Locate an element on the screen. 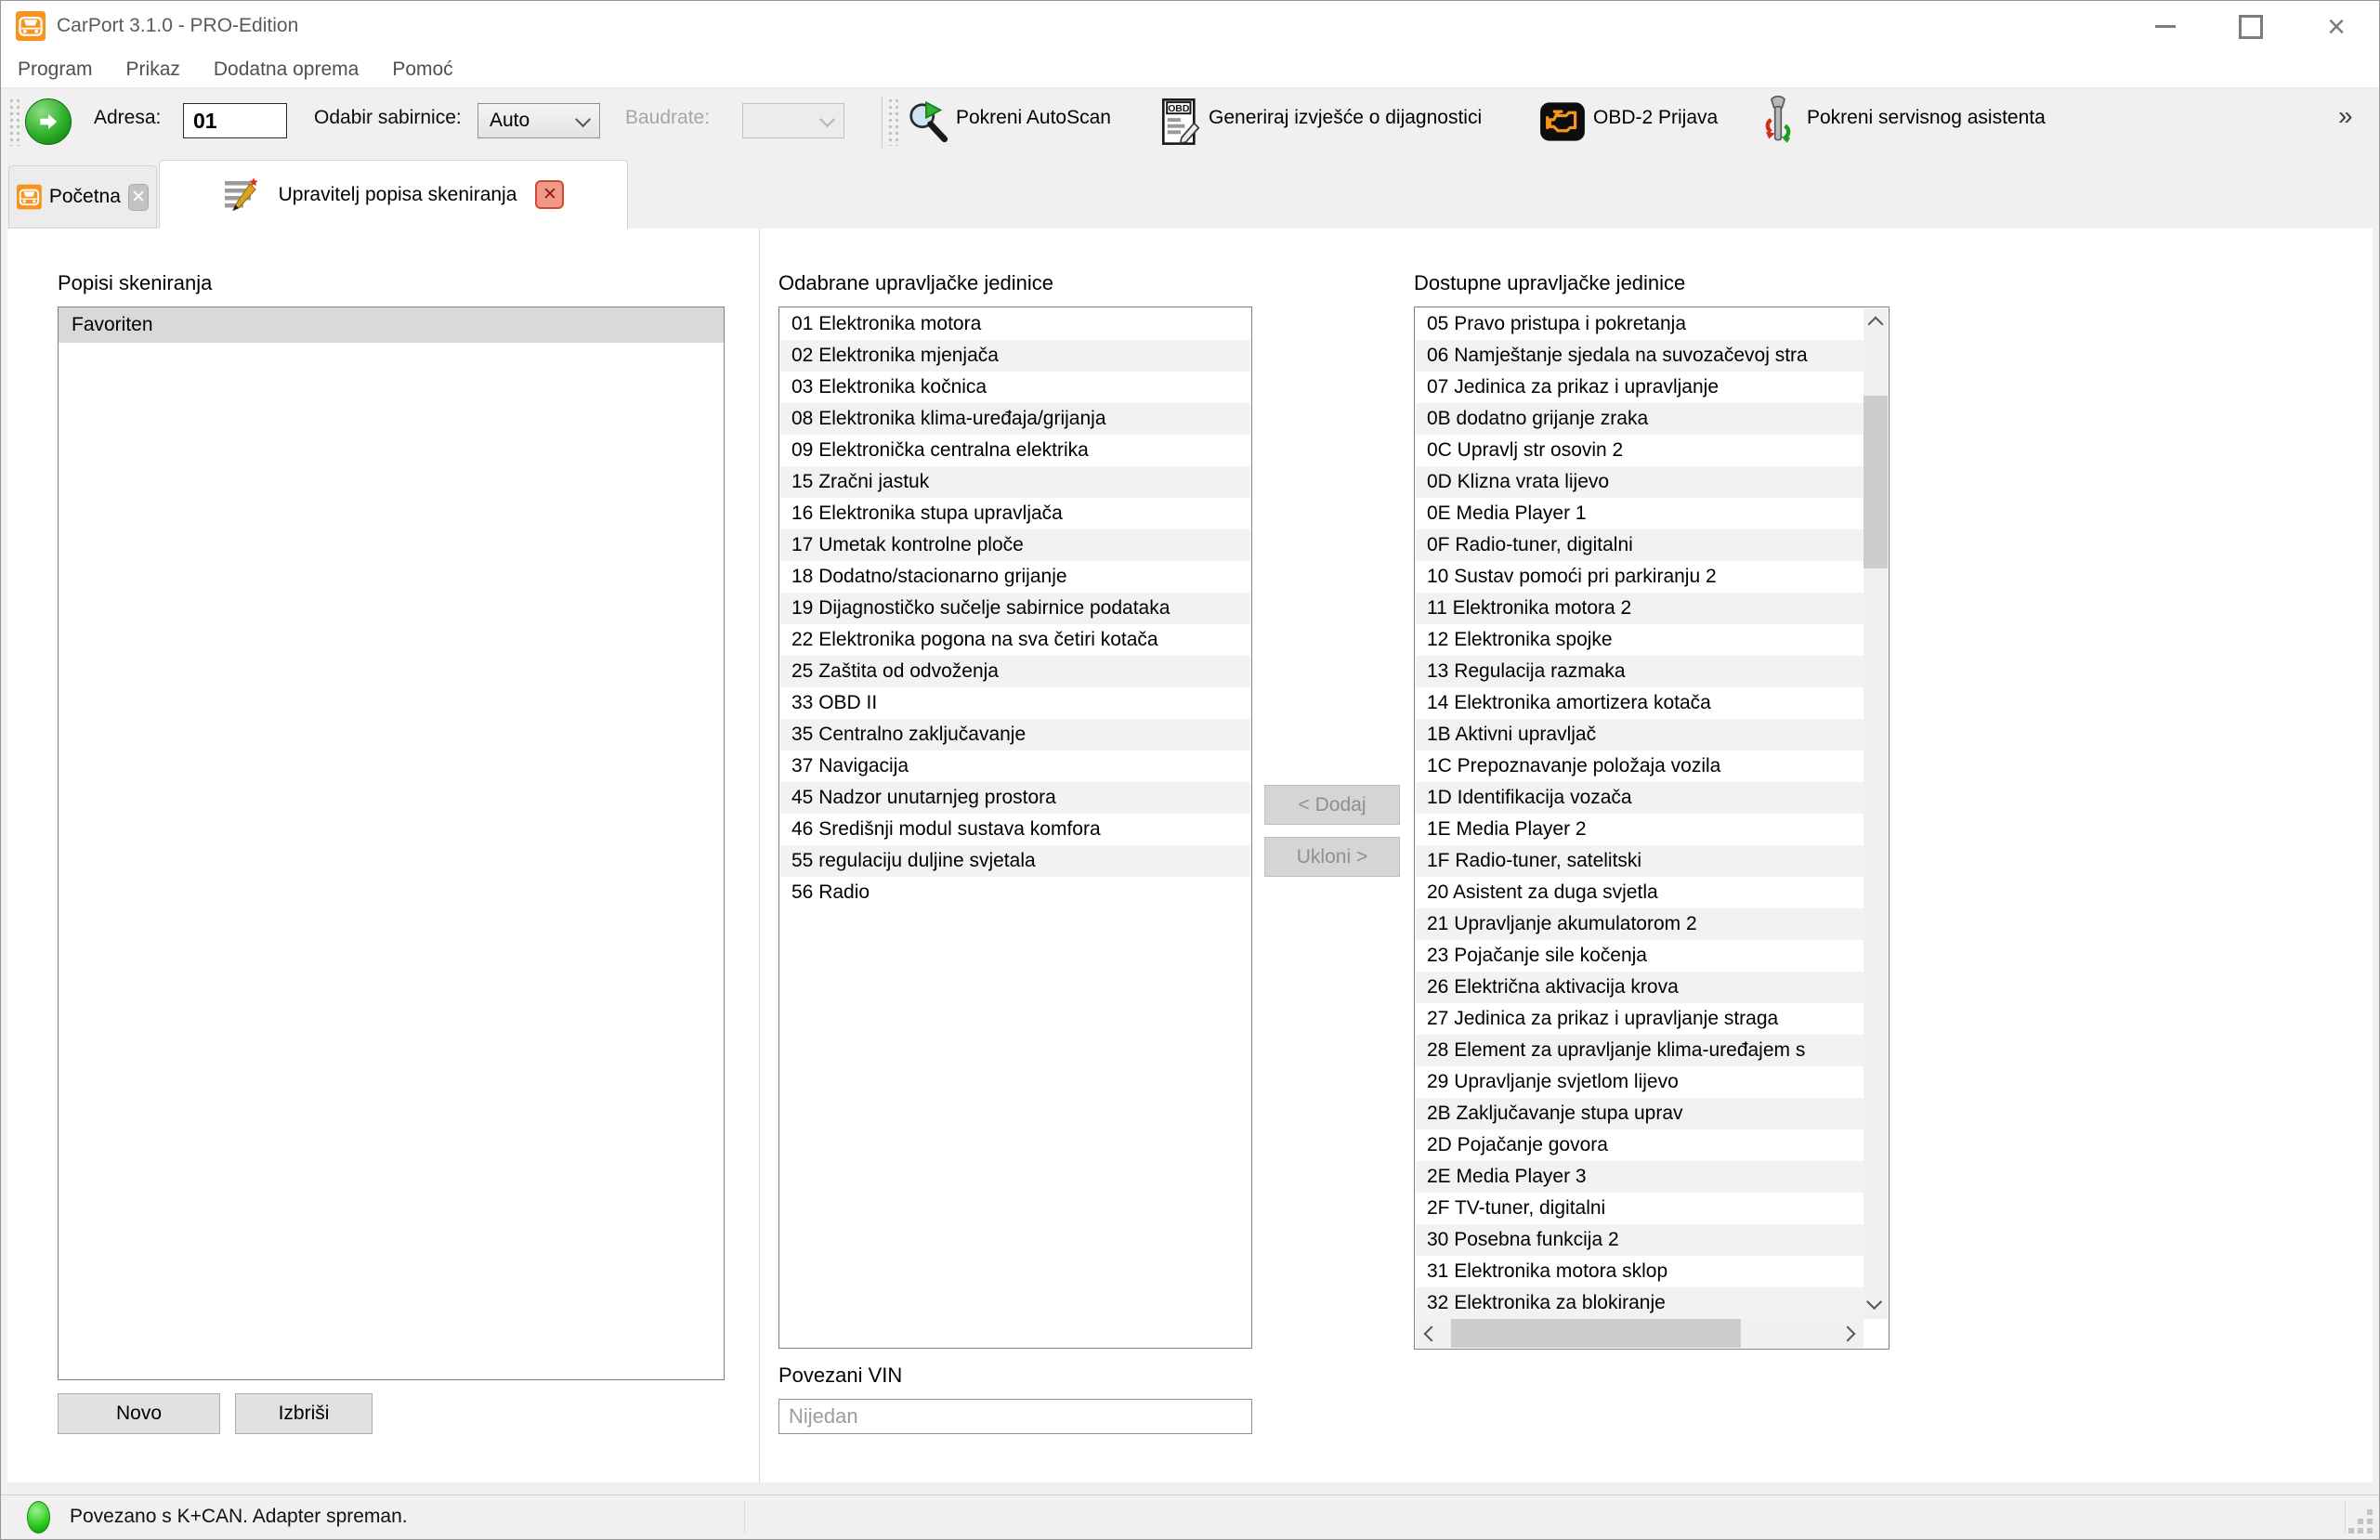  scroll-up-button is located at coordinates (1875, 324).